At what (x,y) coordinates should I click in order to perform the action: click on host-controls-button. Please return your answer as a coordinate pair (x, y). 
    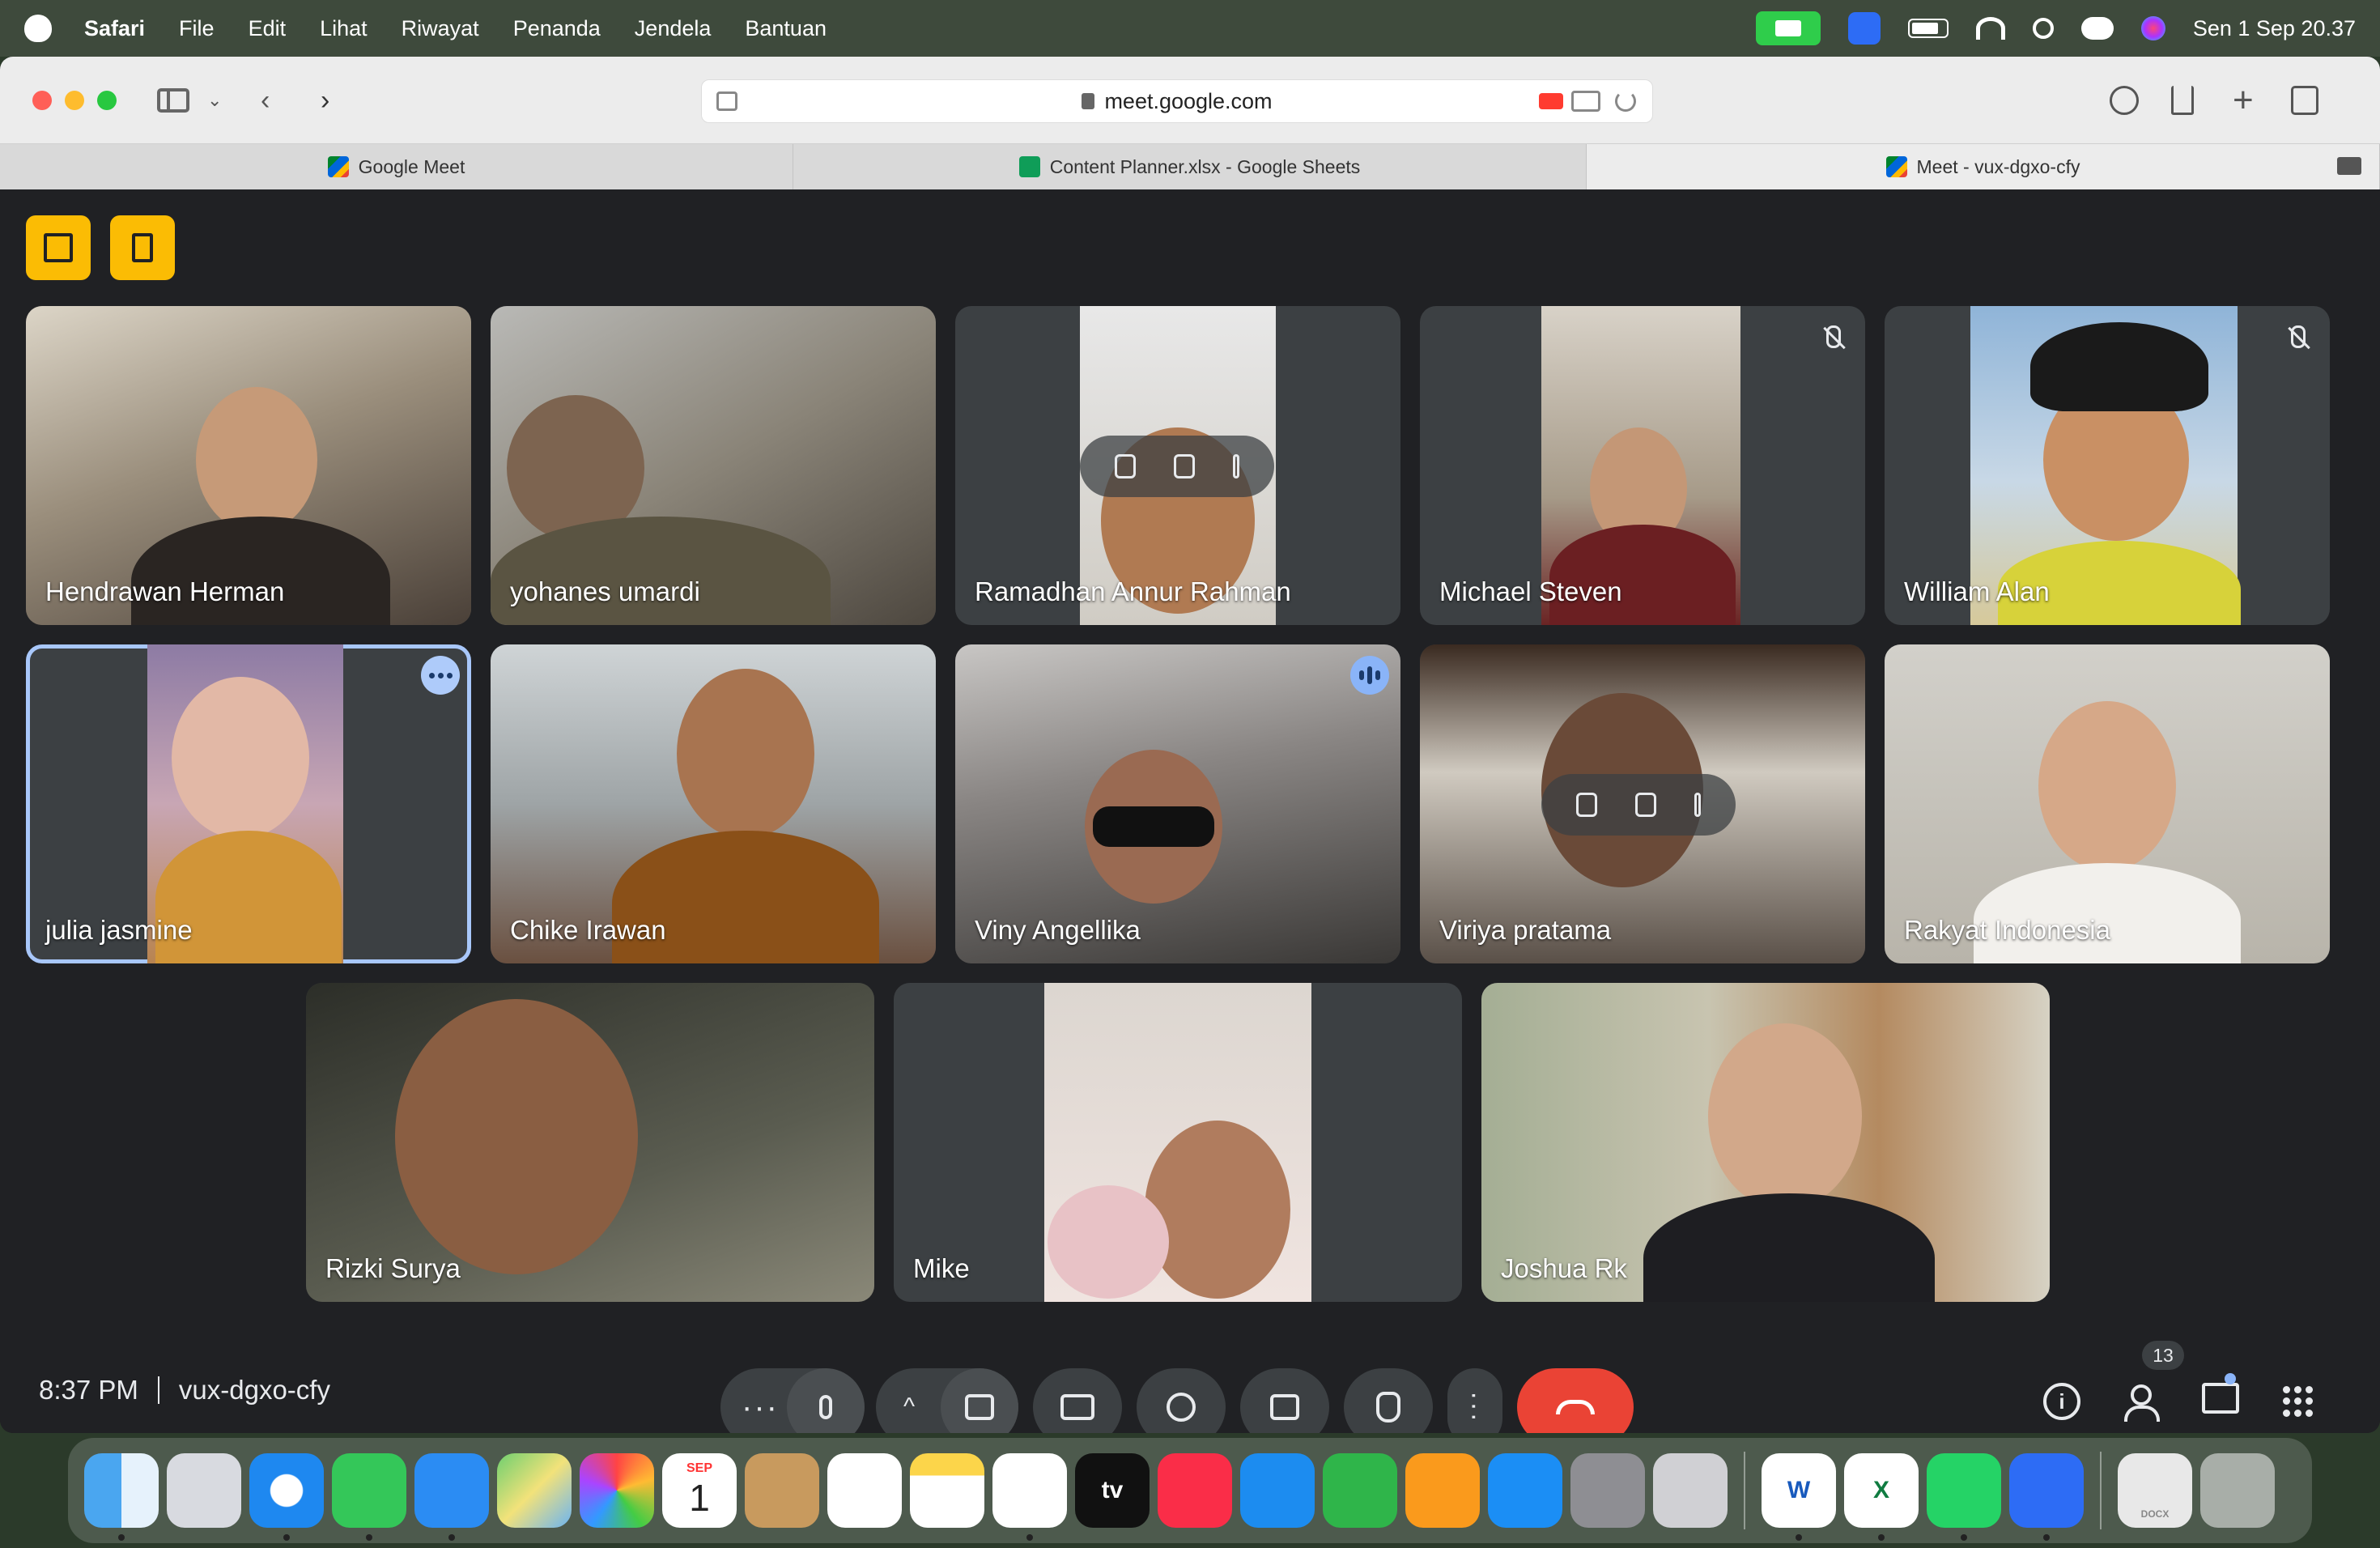
    Looking at the image, I should click on (58, 248).